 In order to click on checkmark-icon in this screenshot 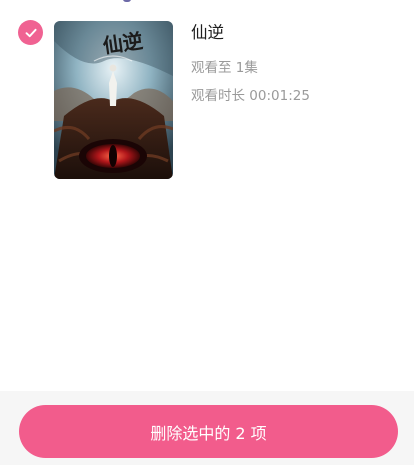, I will do `click(31, 32)`.